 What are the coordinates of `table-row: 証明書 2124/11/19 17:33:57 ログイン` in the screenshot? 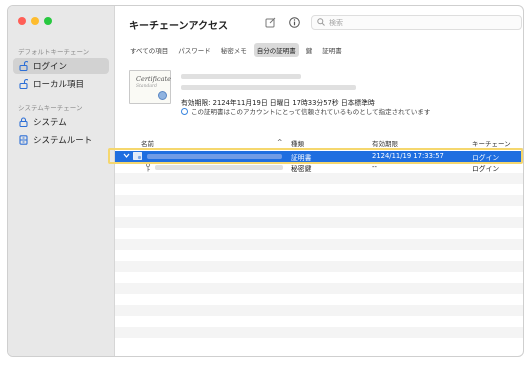 It's located at (319, 156).